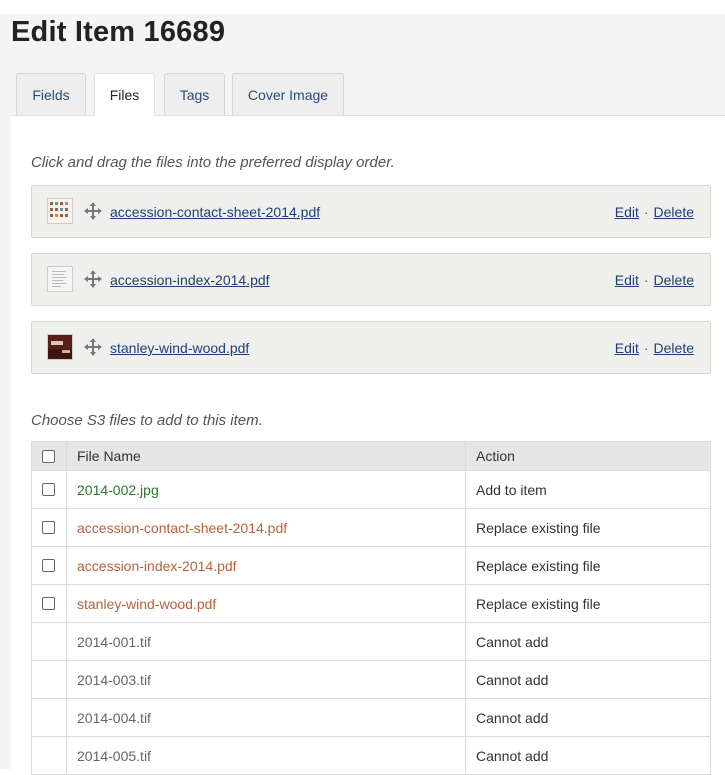 The image size is (725, 775). Describe the element at coordinates (371, 347) in the screenshot. I see `file-row: stanley-wind-wood.pdf Edit · Delete` at that location.